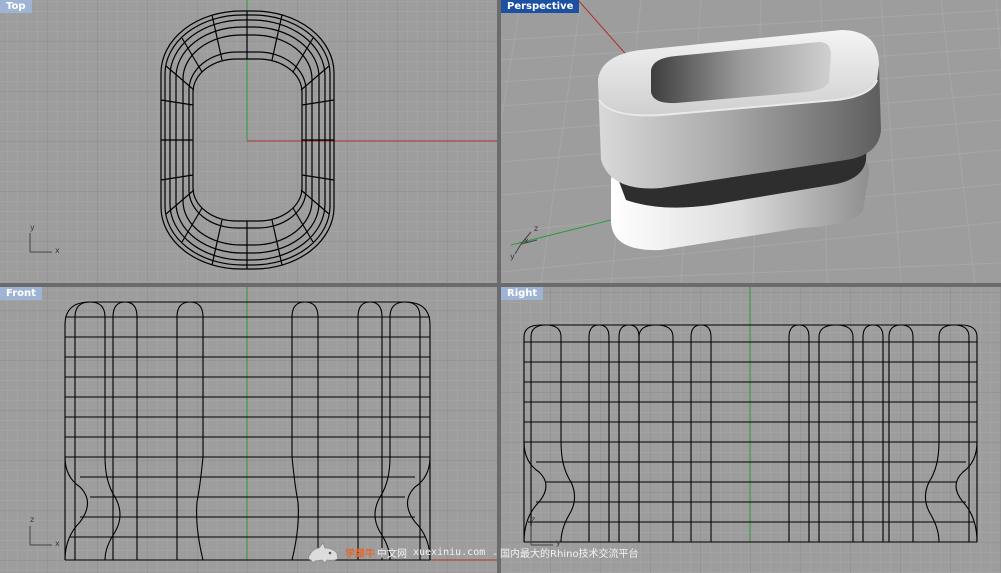  I want to click on site-watermark: 学犀牛 中文网 xuexiniu.com - 国内最大的Rhino技术交流平台, so click(472, 552).